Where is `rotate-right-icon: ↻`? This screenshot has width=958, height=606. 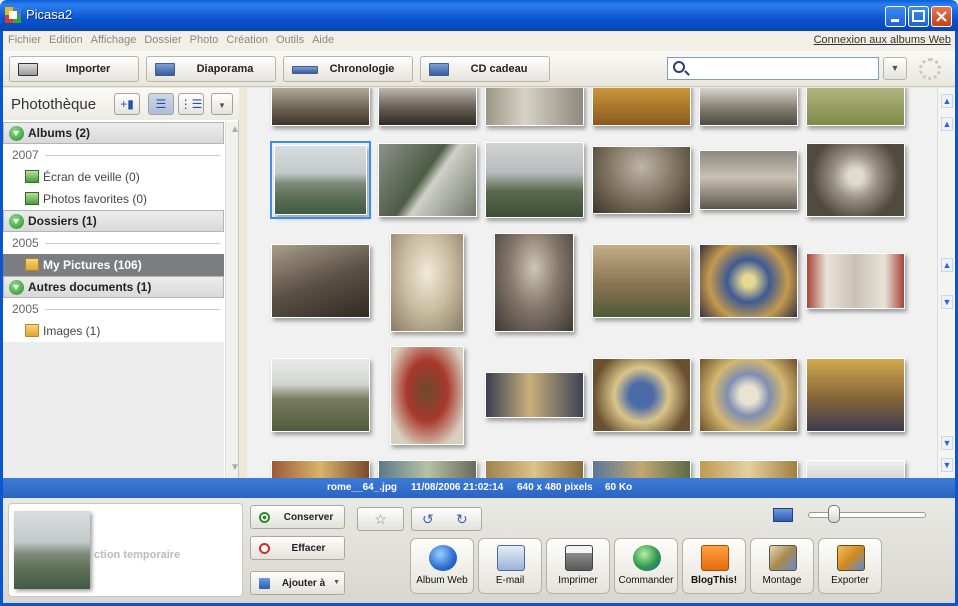
rotate-right-icon: ↻ is located at coordinates (462, 519).